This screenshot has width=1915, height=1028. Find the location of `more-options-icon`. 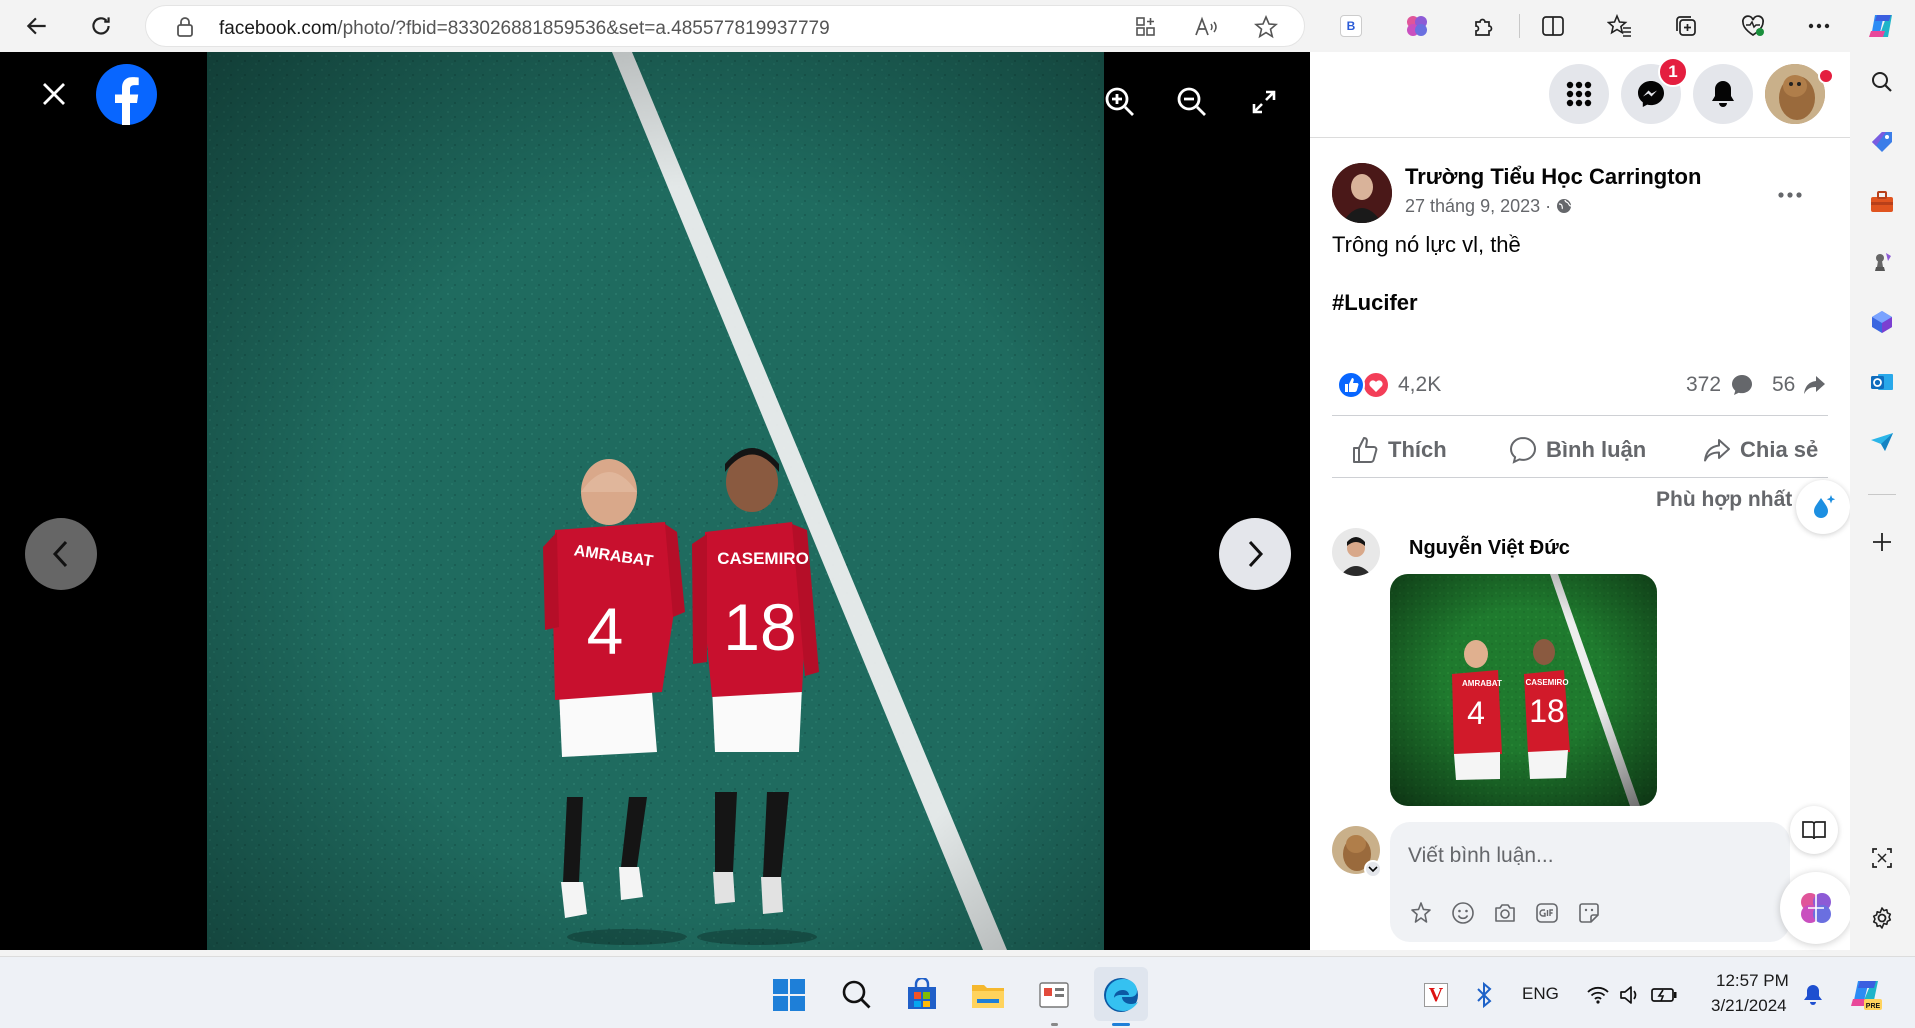

more-options-icon is located at coordinates (1819, 26).